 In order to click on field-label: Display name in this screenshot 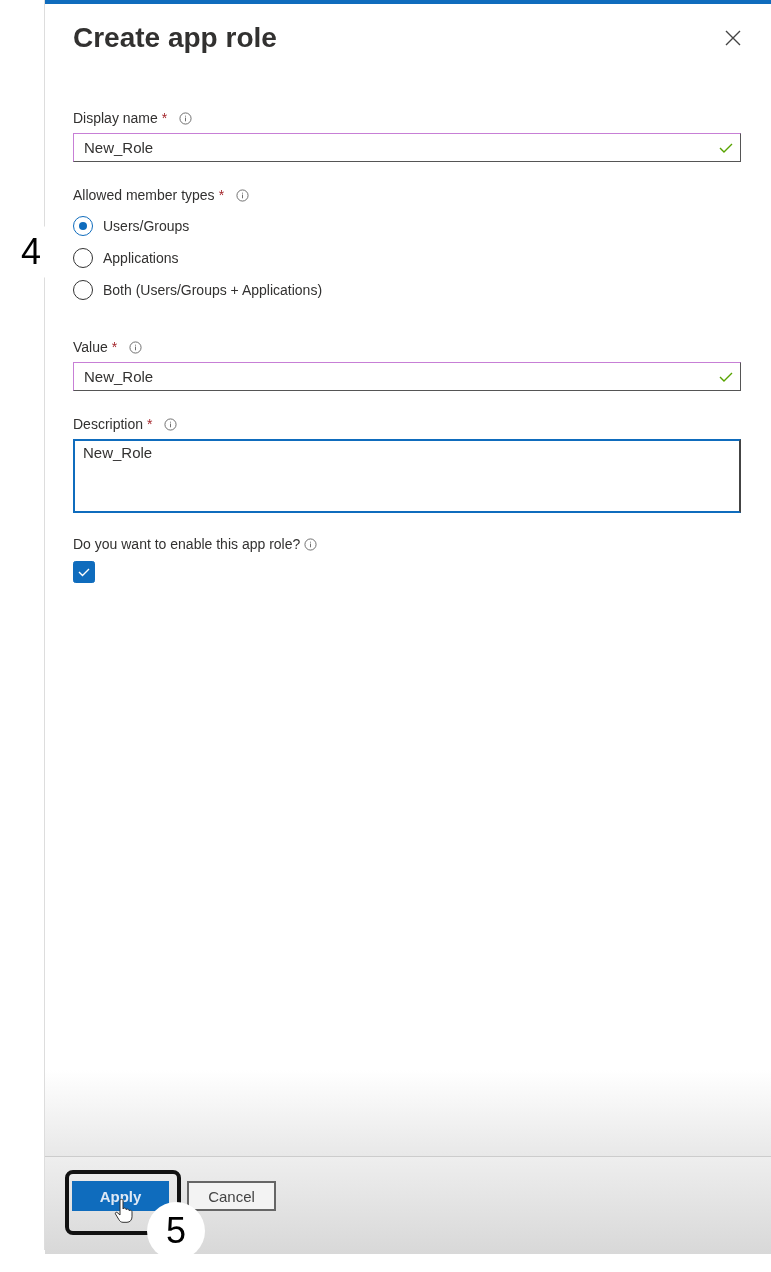, I will do `click(115, 118)`.